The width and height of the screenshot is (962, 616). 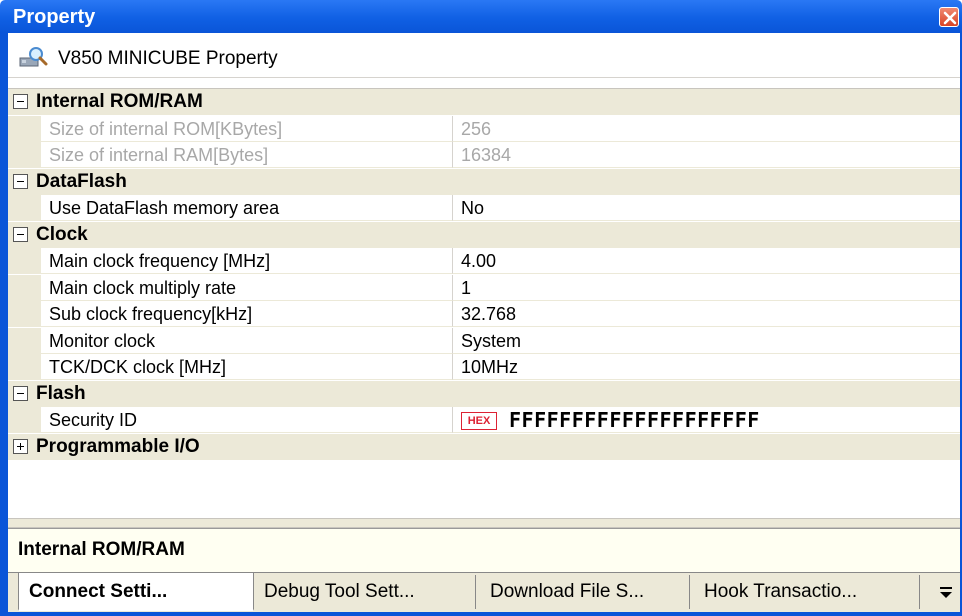 I want to click on property-name: Sub clock frequency[kHz], so click(x=247, y=314).